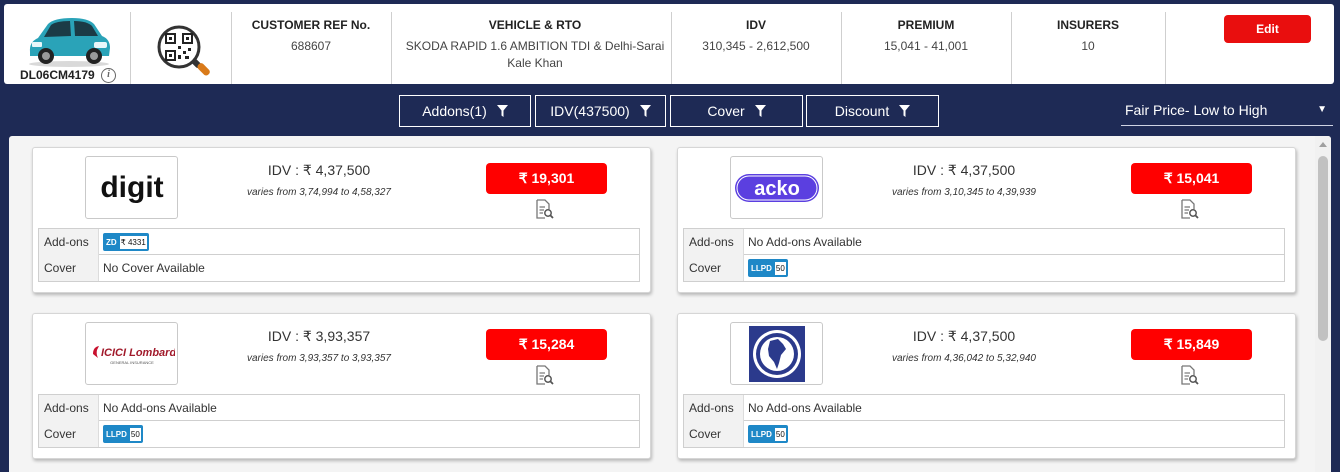  I want to click on premium-column: PREMIUM 15,041 - 41,001, so click(926, 44).